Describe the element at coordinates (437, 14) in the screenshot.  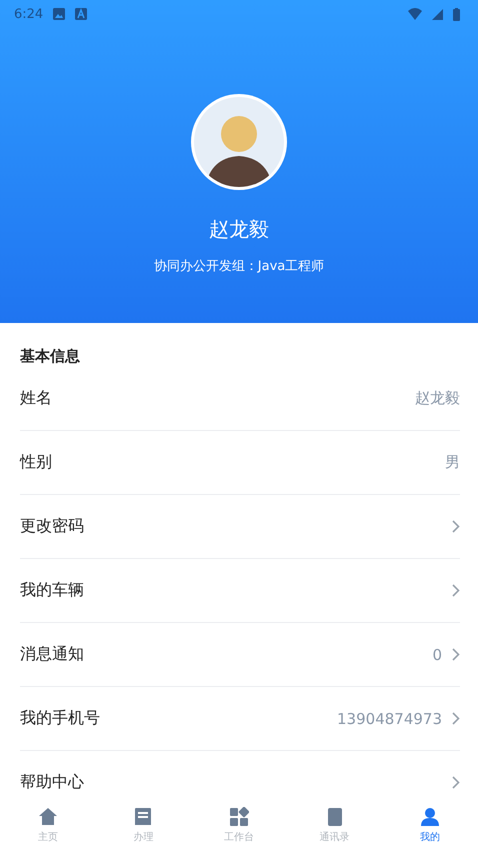
I see `signal-icon` at that location.